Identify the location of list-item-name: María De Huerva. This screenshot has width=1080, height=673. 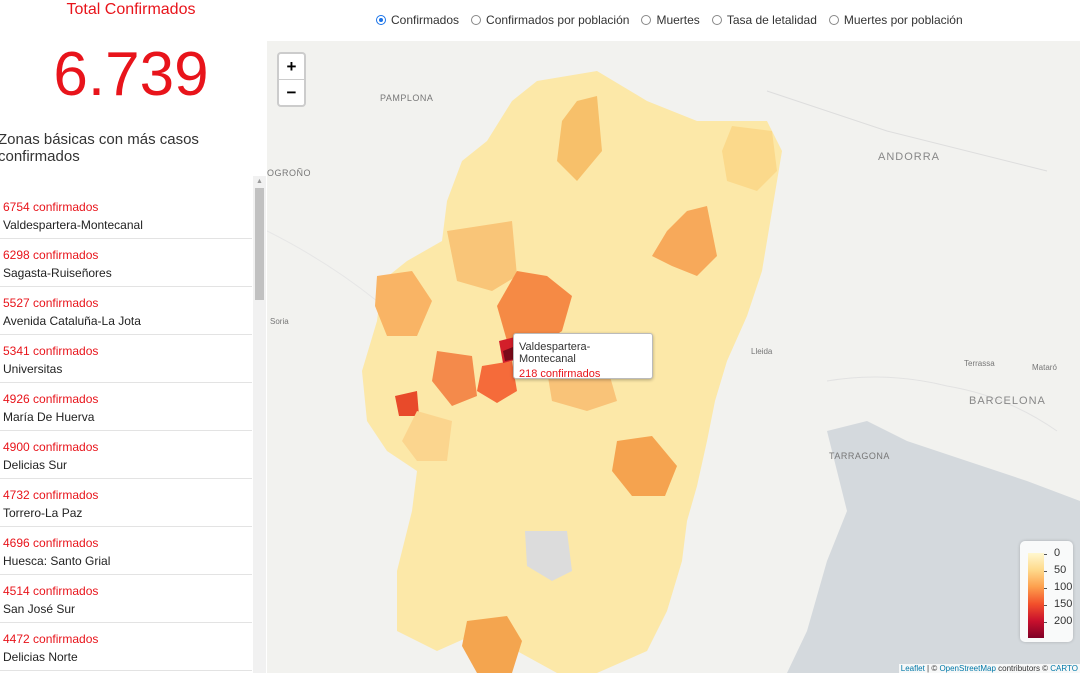
(49, 417).